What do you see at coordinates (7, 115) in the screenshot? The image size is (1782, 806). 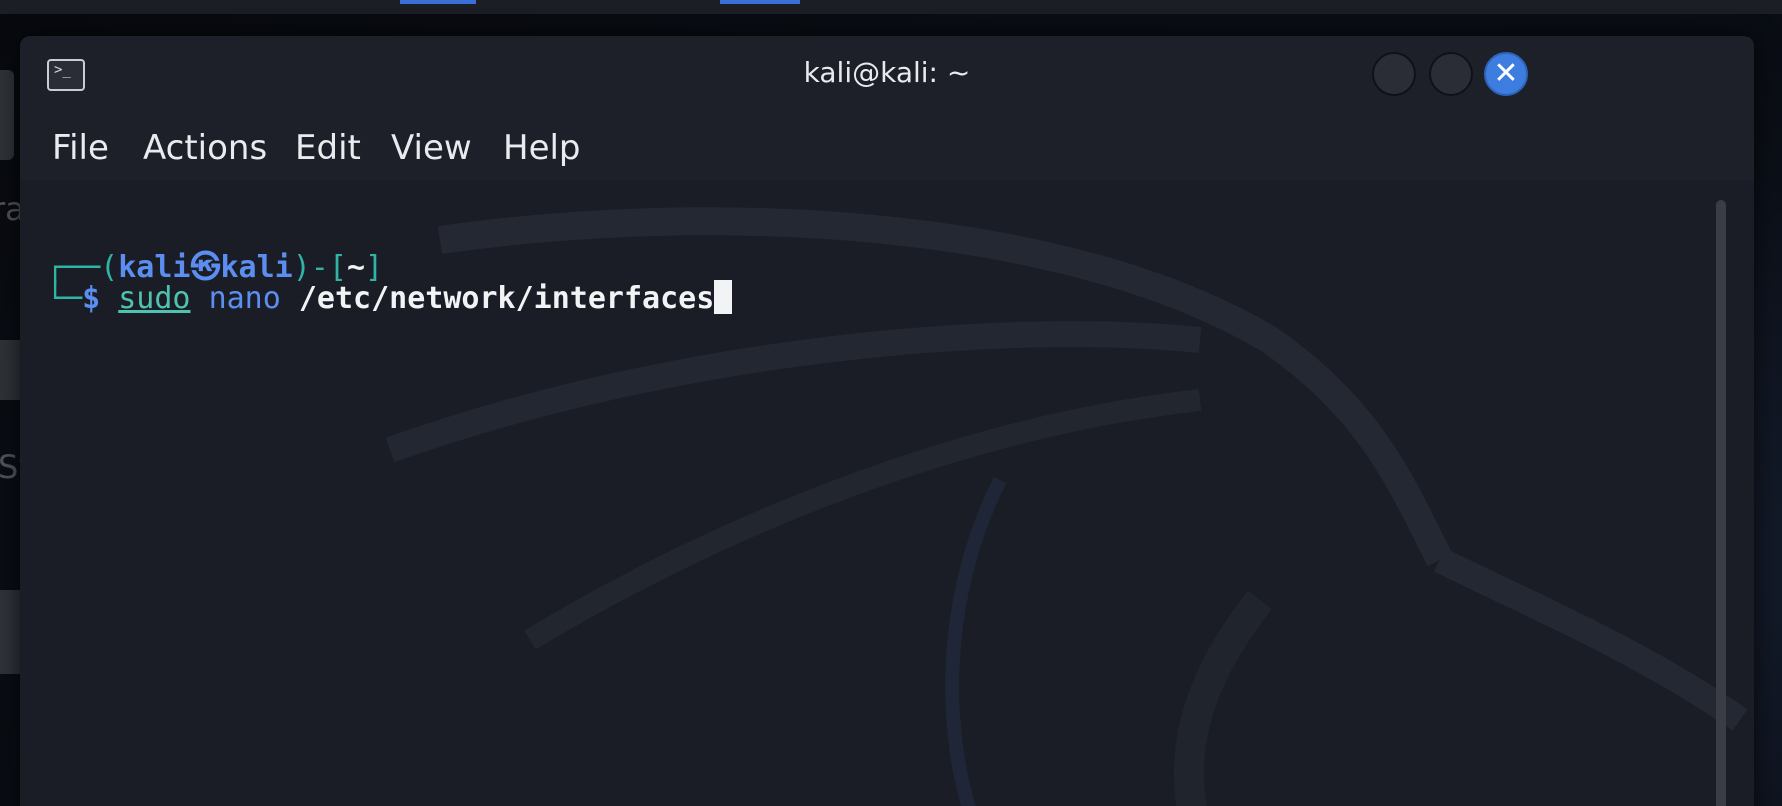 I see `trash-icon` at bounding box center [7, 115].